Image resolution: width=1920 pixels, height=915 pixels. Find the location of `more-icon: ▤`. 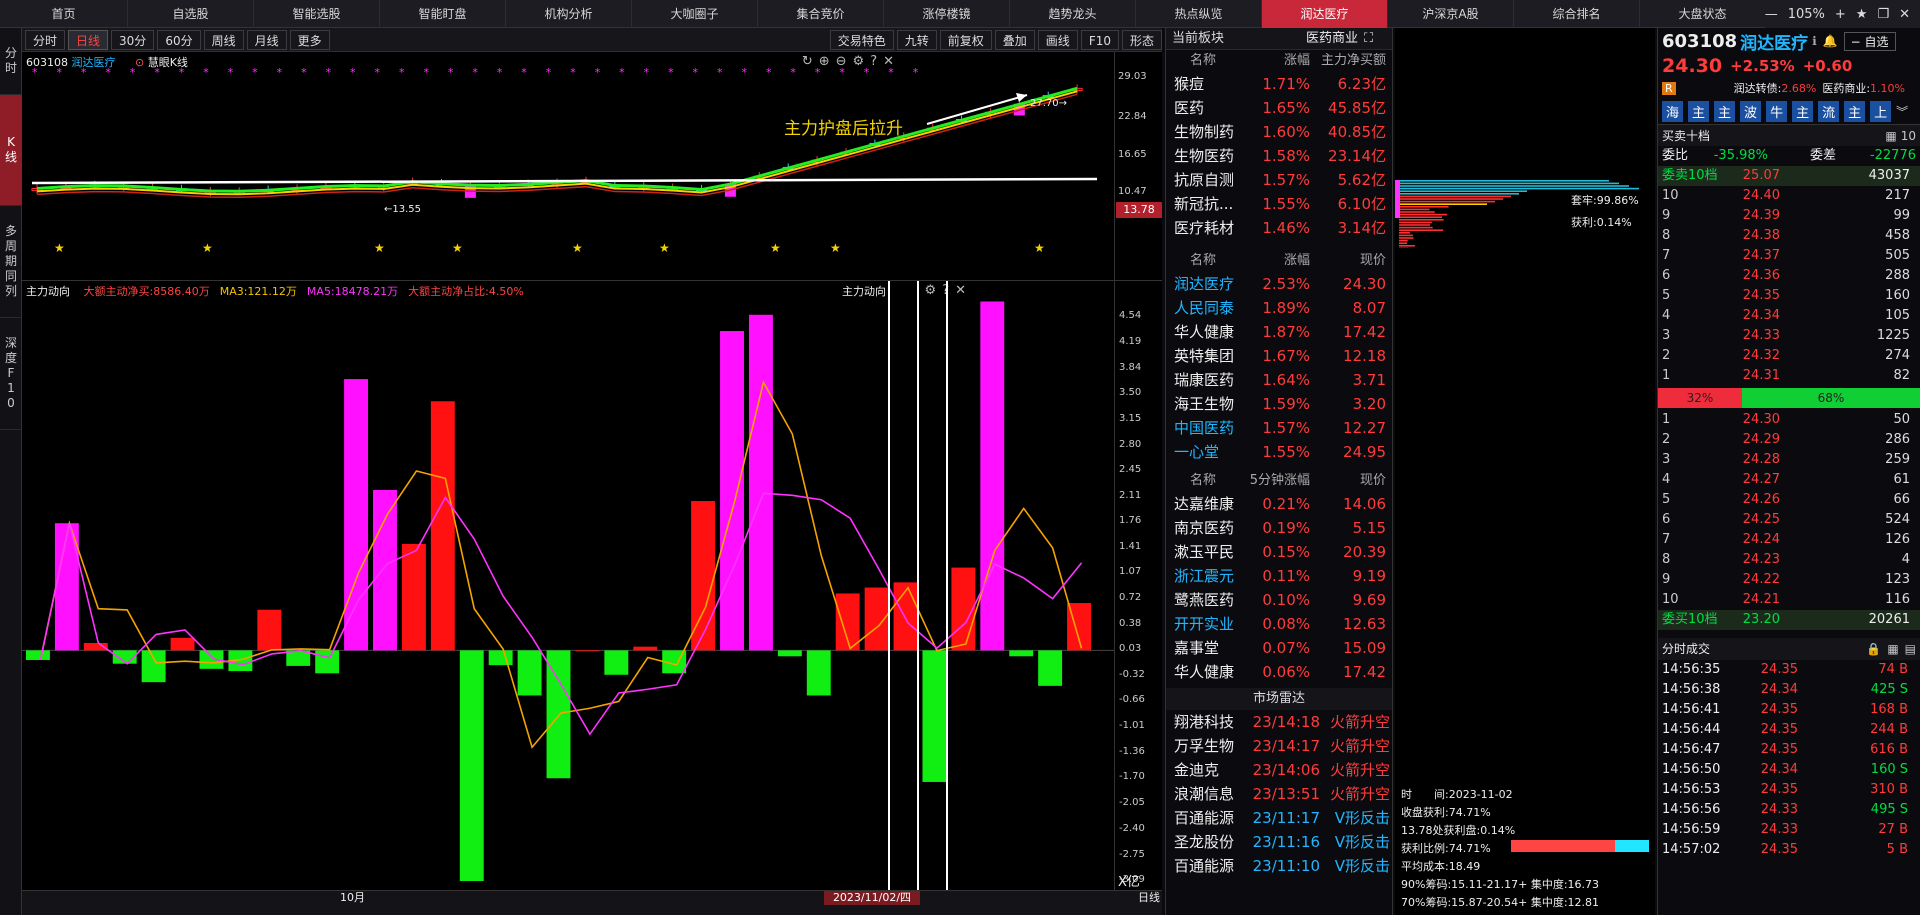

more-icon: ▤ is located at coordinates (1910, 649).